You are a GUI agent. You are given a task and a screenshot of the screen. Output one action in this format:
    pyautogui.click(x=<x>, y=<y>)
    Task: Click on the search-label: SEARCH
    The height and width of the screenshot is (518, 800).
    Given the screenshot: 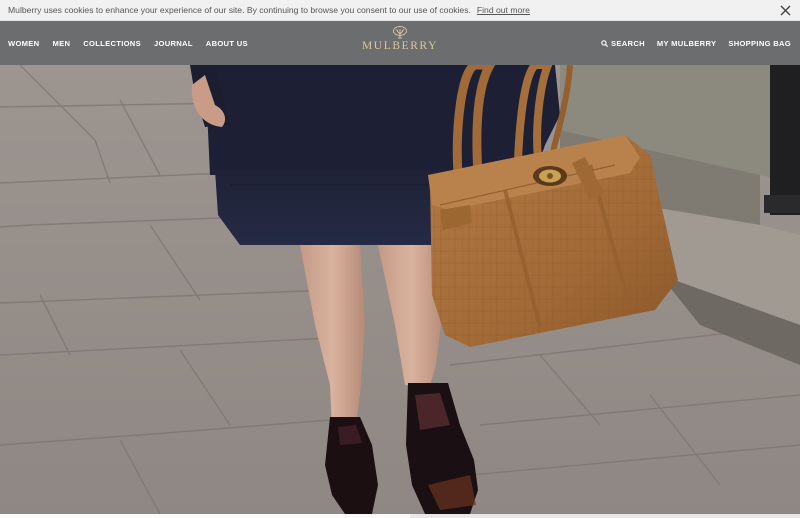 What is the action you would take?
    pyautogui.click(x=628, y=43)
    